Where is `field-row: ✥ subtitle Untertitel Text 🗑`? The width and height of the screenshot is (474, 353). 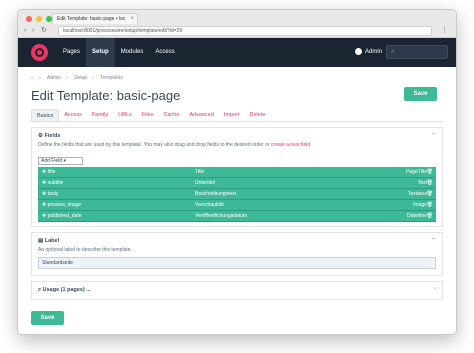 field-row: ✥ subtitle Untertitel Text 🗑 is located at coordinates (237, 183).